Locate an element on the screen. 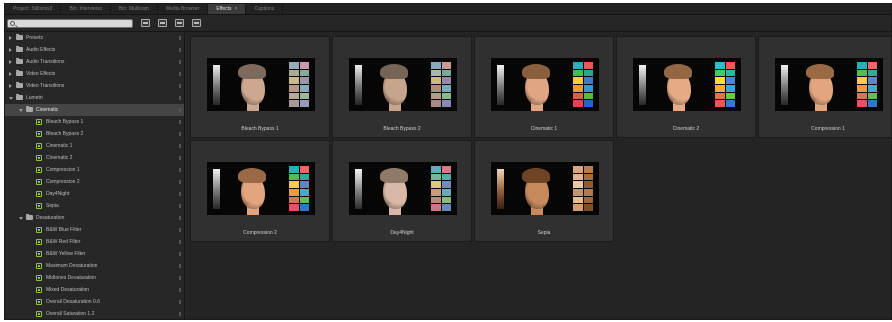  tree-folder: Audio Transitions is located at coordinates (94, 62).